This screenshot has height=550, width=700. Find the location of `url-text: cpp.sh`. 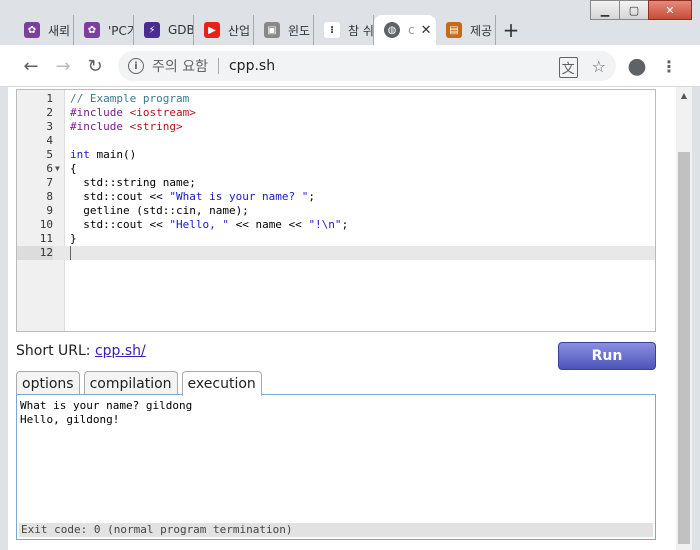

url-text: cpp.sh is located at coordinates (252, 66).